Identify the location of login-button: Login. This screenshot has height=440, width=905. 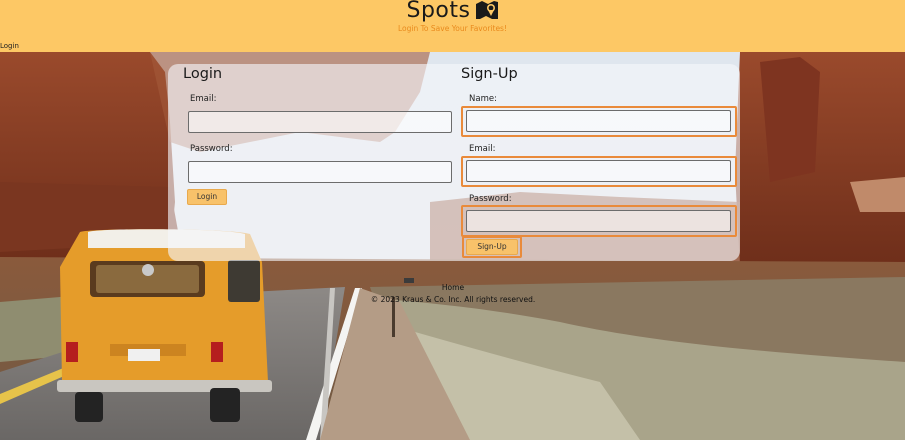
(207, 197).